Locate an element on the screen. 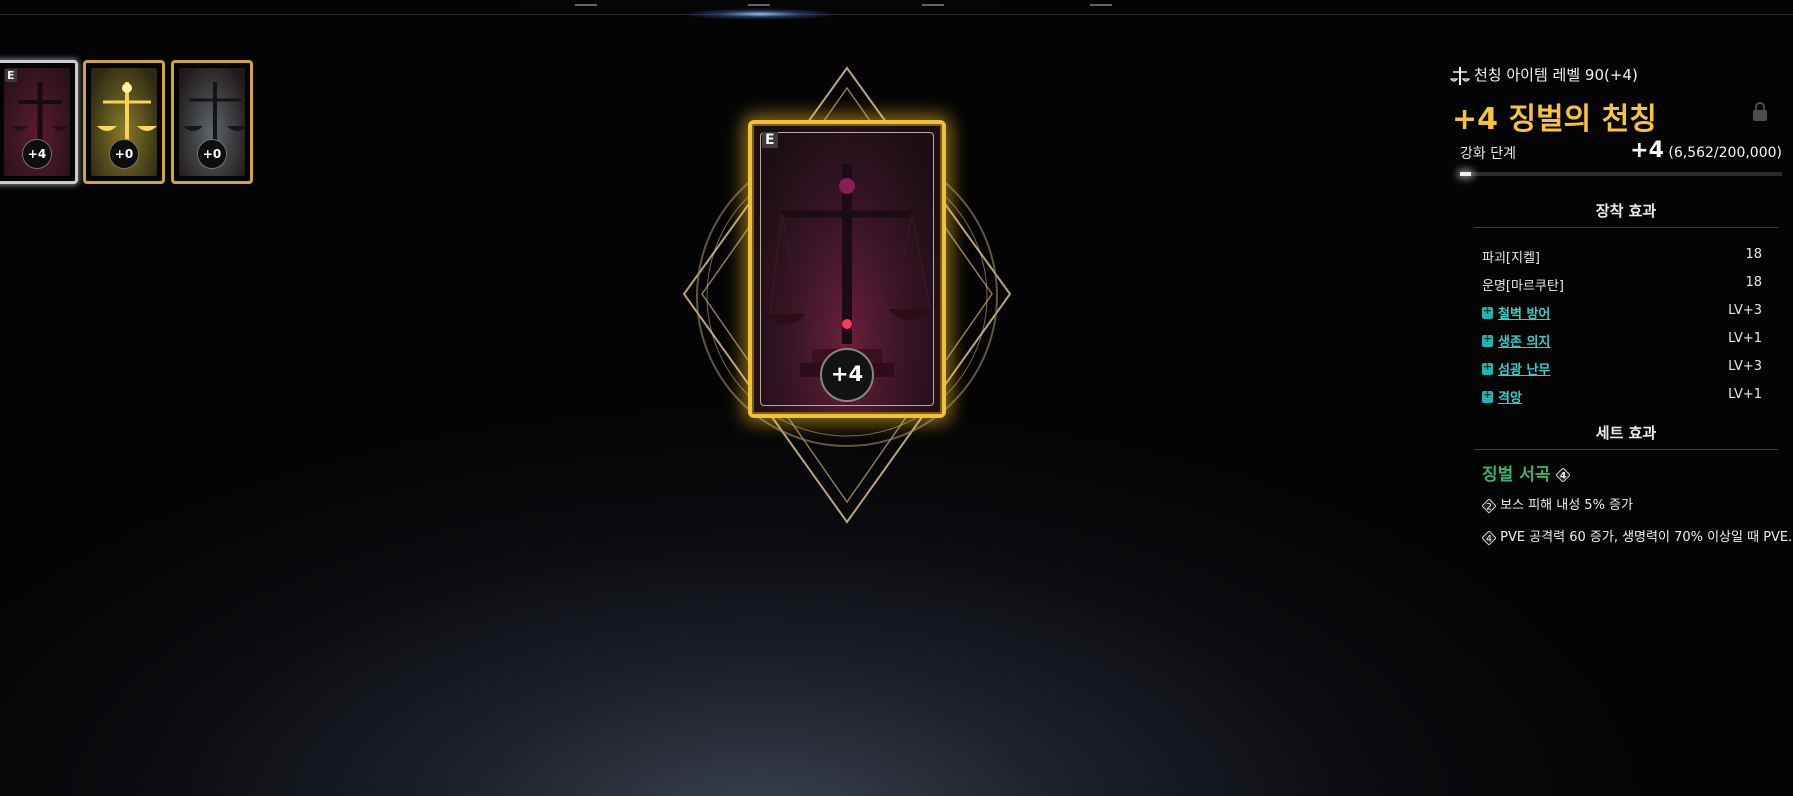 Image resolution: width=1793 pixels, height=796 pixels. upgrade-progress: (6,562/200,000) is located at coordinates (1725, 153).